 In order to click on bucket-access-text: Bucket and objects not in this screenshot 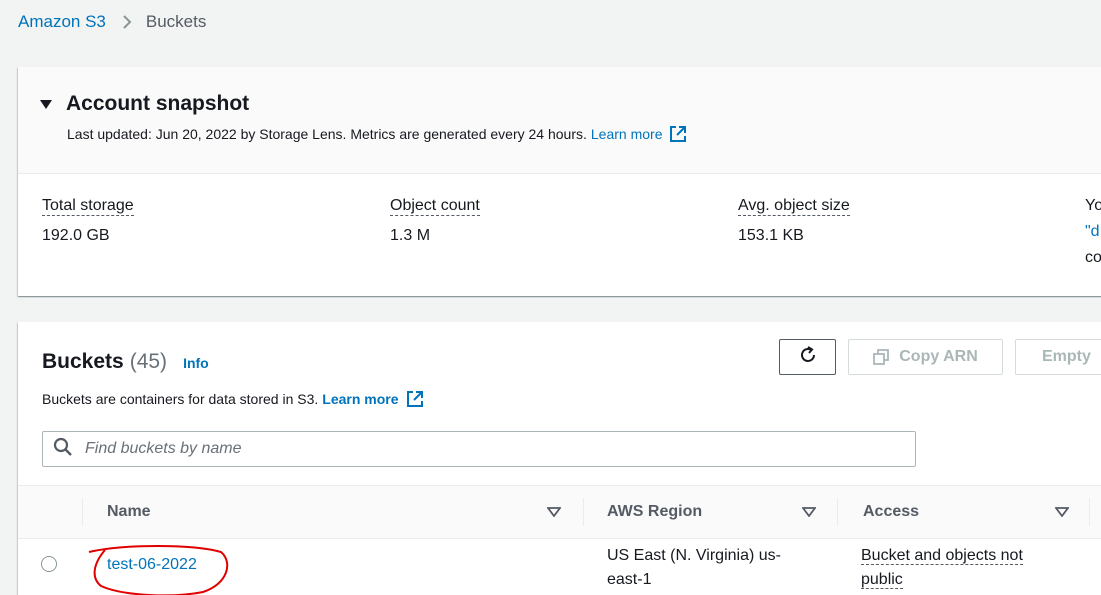, I will do `click(942, 556)`.